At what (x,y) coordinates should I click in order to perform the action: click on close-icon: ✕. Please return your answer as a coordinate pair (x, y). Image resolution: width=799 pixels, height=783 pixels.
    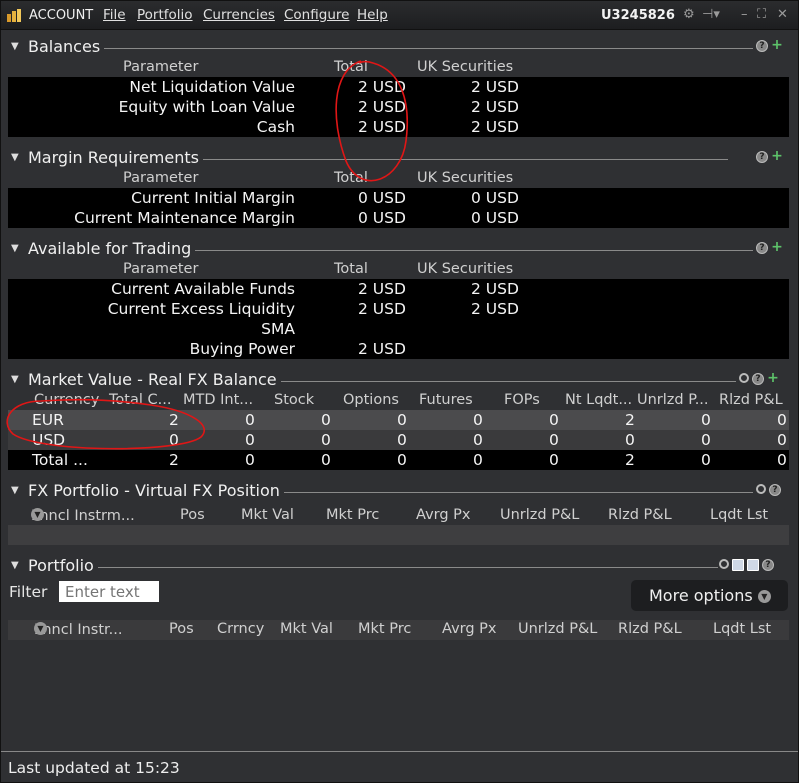
    Looking at the image, I should click on (782, 14).